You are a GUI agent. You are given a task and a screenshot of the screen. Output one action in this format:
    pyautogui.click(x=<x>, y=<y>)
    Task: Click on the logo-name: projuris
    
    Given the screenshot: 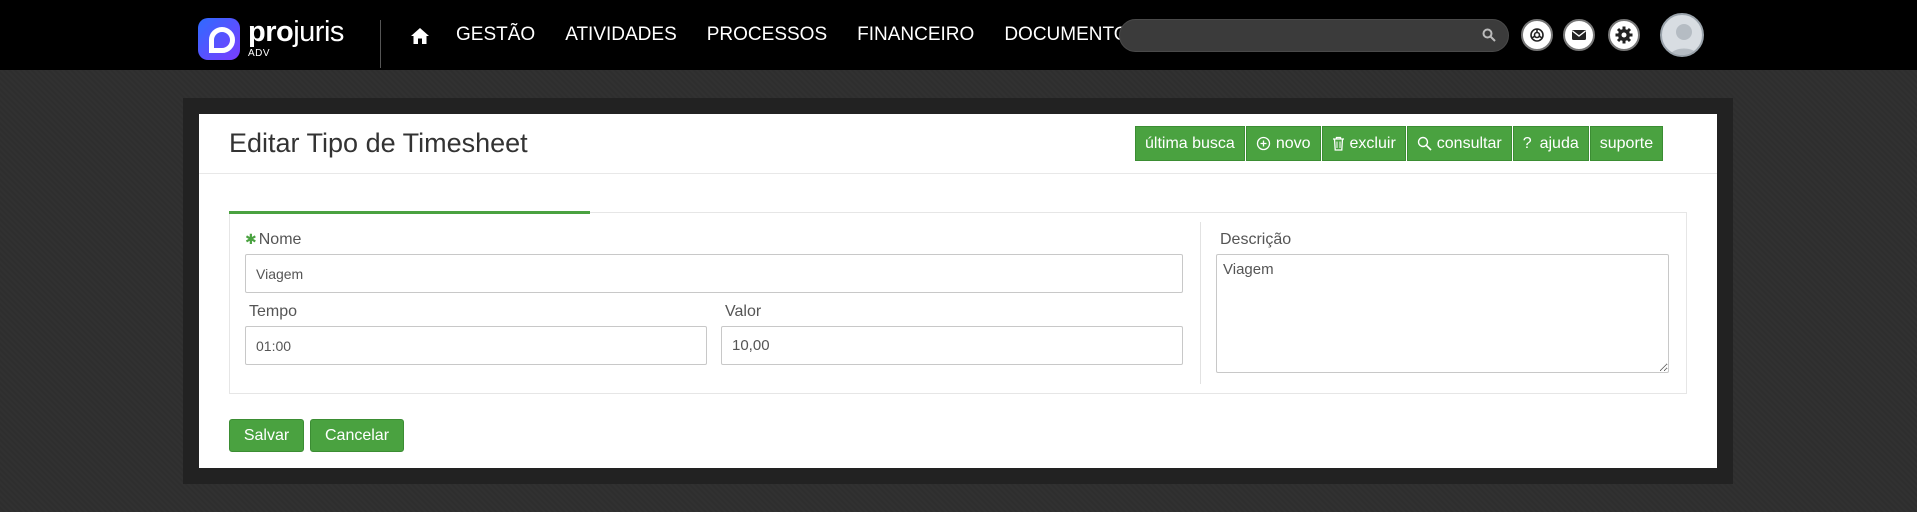 What is the action you would take?
    pyautogui.click(x=296, y=32)
    